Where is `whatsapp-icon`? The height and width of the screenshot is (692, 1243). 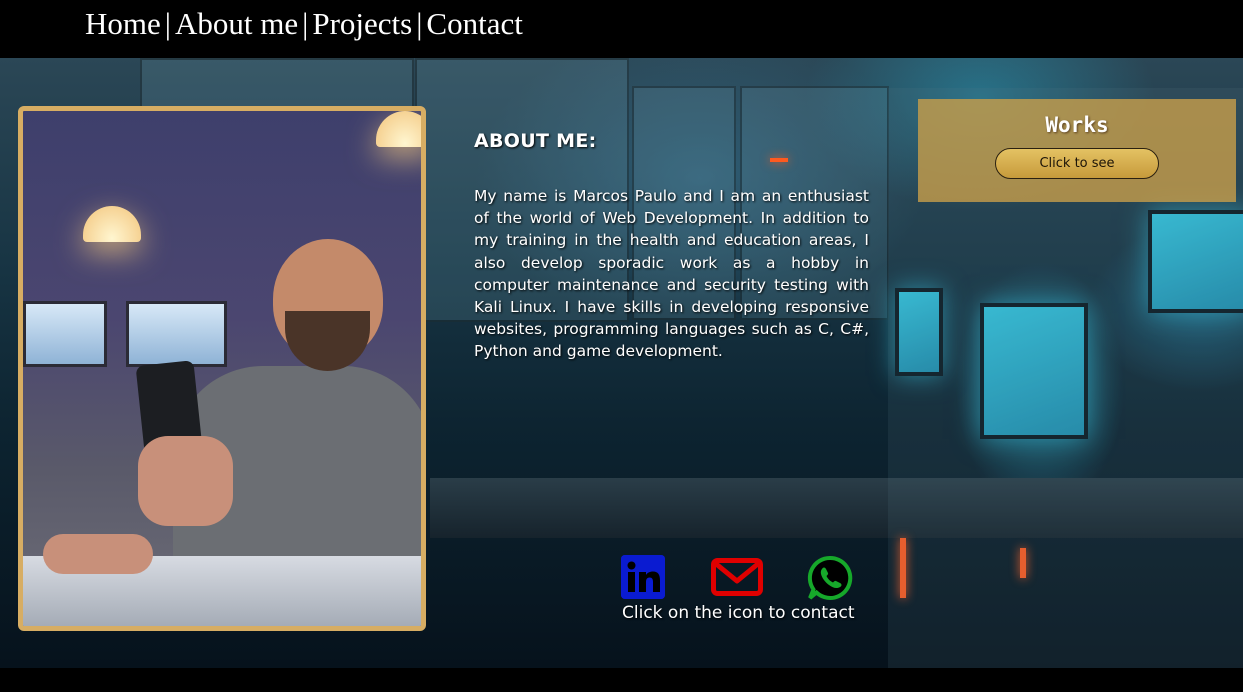
whatsapp-icon is located at coordinates (830, 578).